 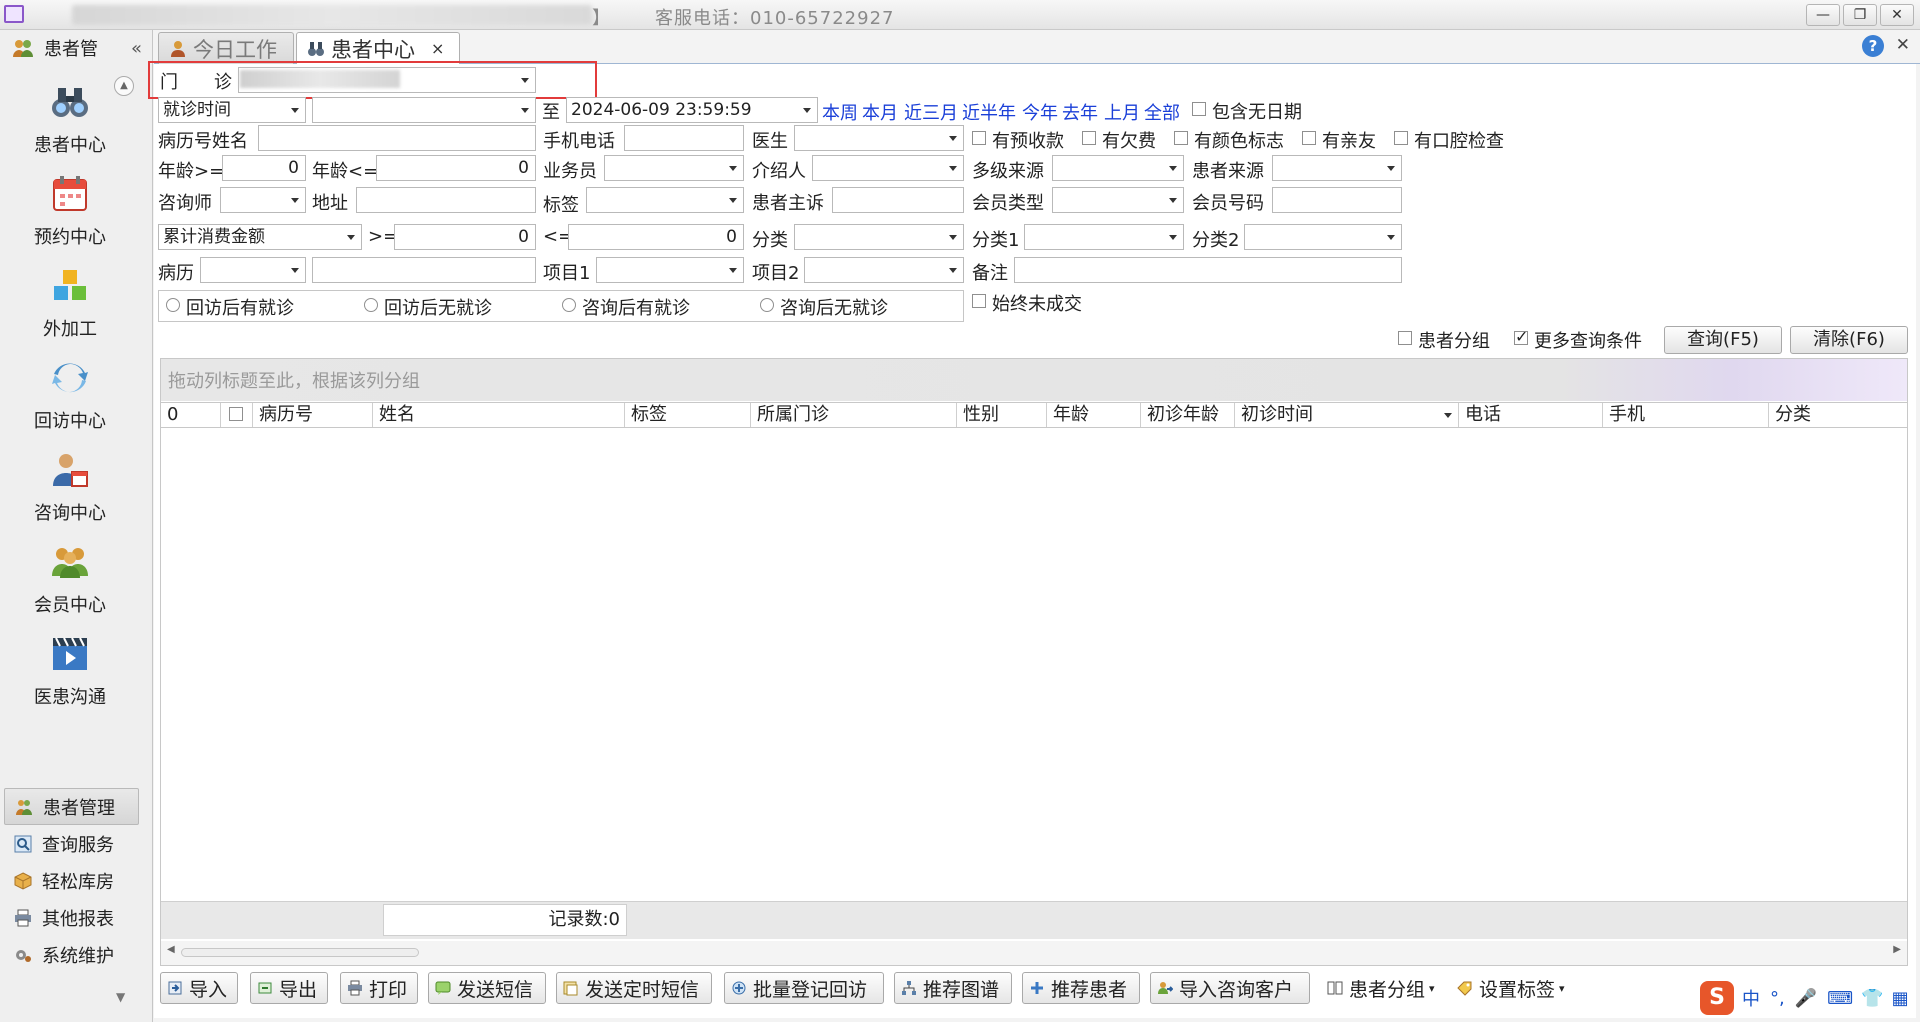 What do you see at coordinates (397, 138) in the screenshot?
I see `record-name-input` at bounding box center [397, 138].